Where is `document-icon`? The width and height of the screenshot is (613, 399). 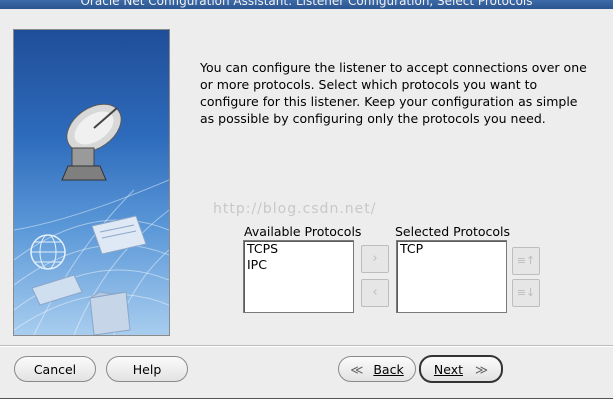 document-icon is located at coordinates (89, 260).